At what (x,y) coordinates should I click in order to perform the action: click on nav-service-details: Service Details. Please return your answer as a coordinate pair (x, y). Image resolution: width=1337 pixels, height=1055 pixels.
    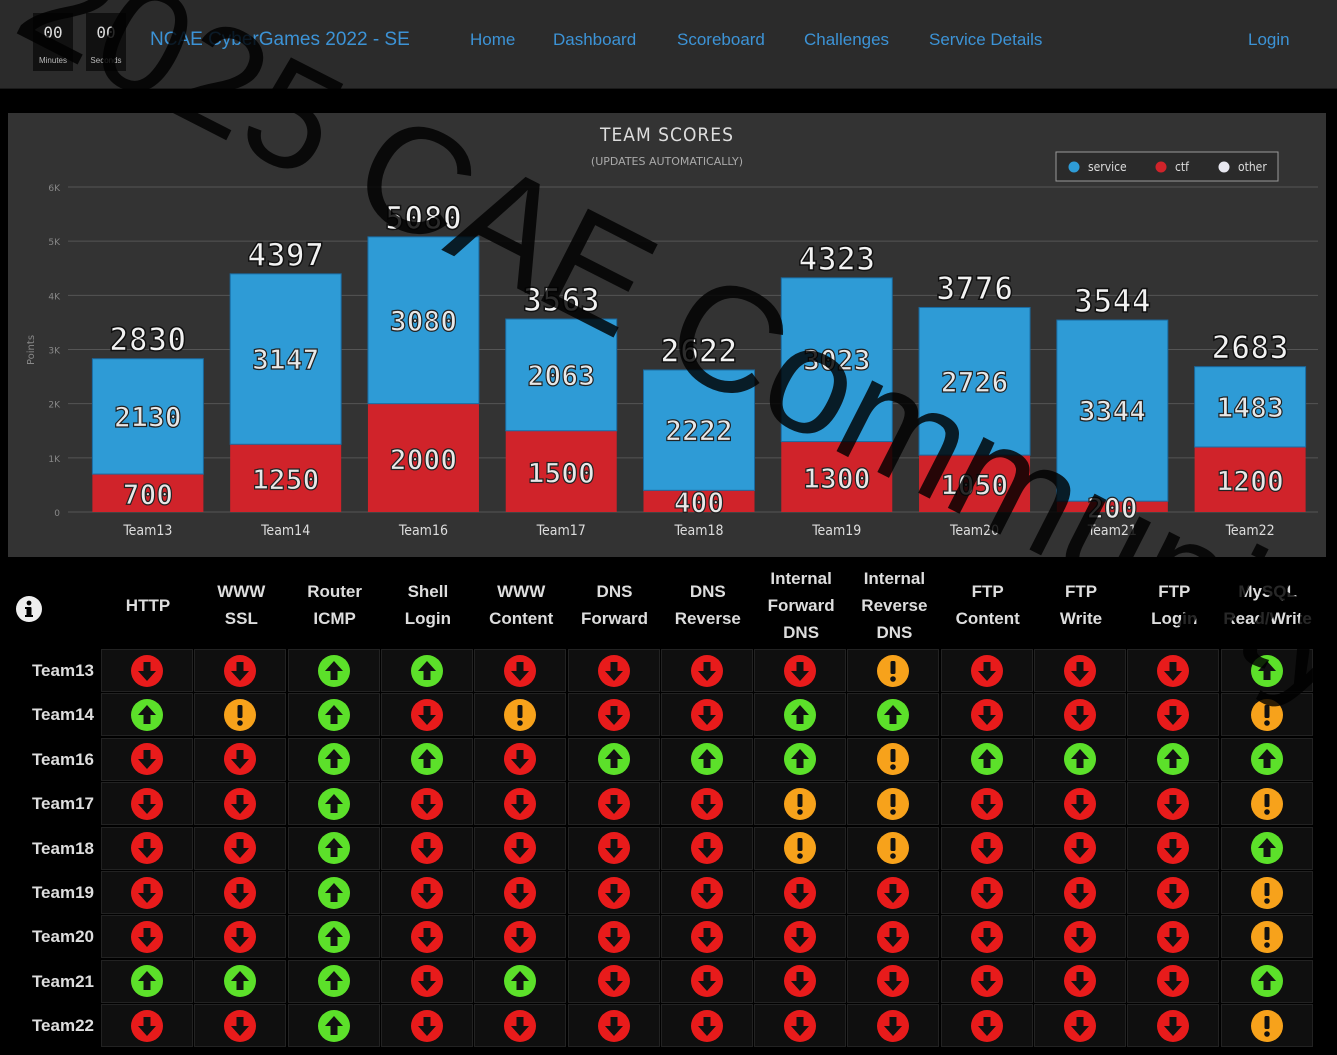
    Looking at the image, I should click on (985, 40).